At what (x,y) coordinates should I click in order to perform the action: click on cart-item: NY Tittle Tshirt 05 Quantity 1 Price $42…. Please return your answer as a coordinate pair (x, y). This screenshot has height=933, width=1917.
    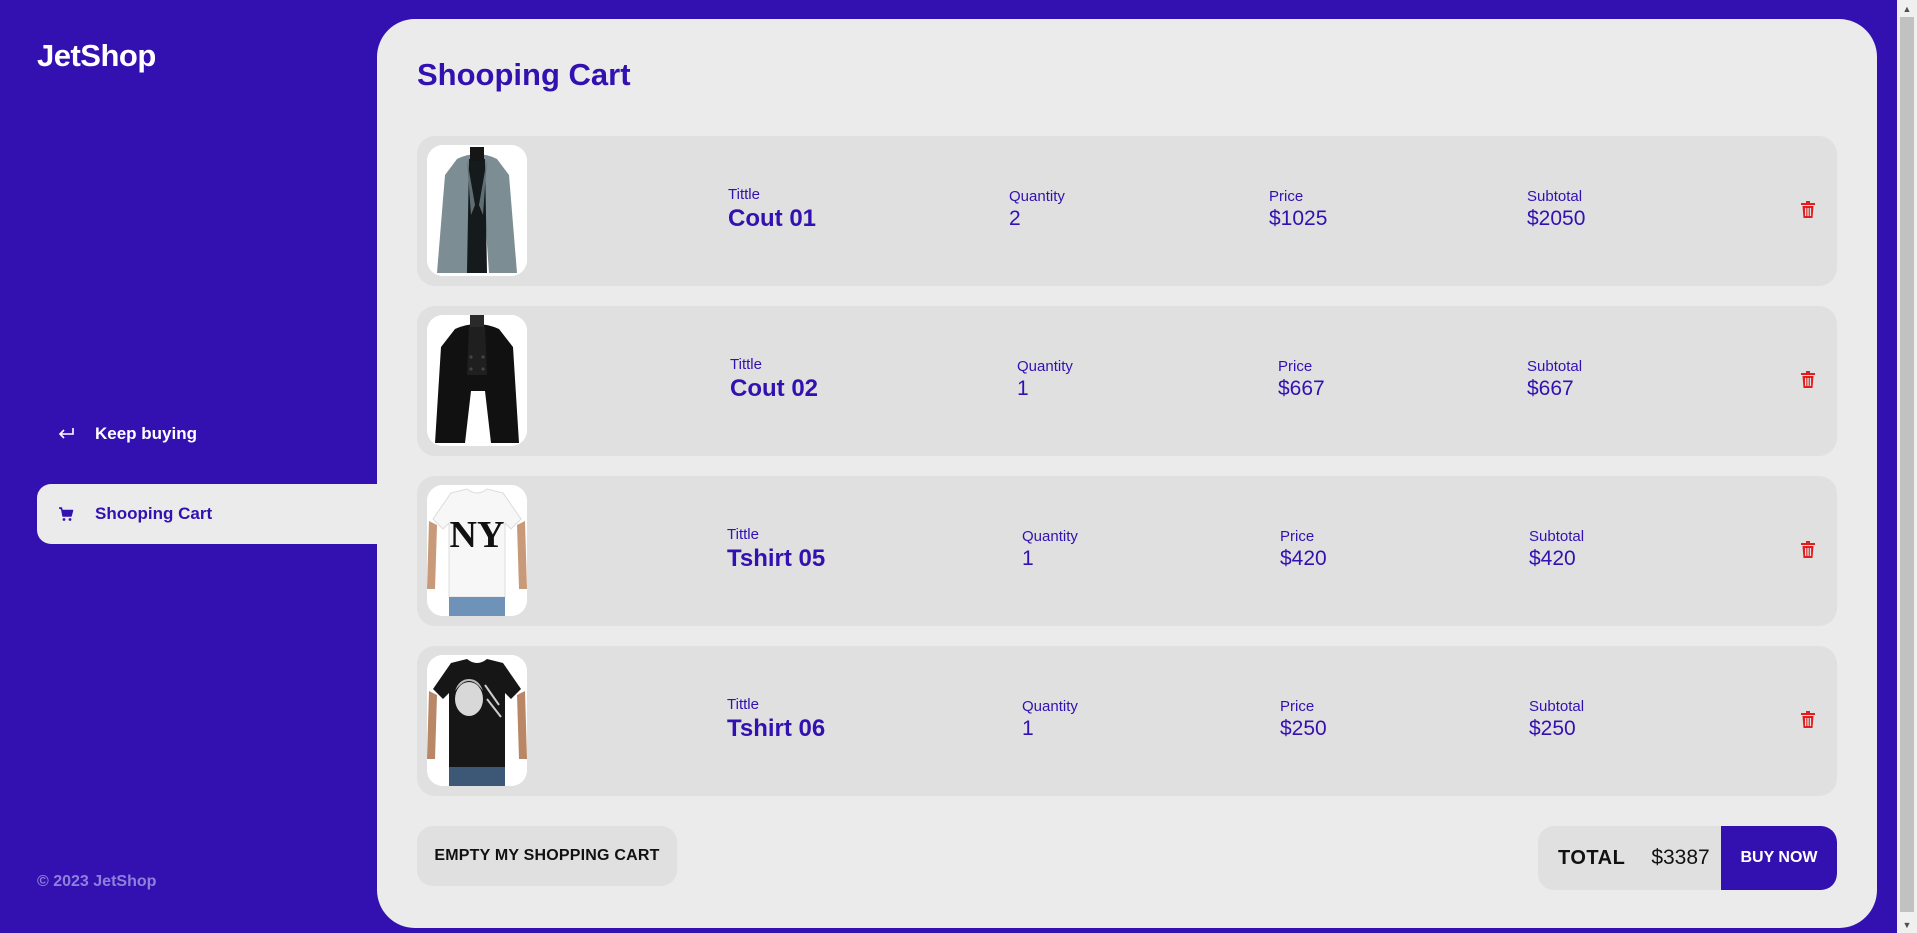
    Looking at the image, I should click on (1127, 551).